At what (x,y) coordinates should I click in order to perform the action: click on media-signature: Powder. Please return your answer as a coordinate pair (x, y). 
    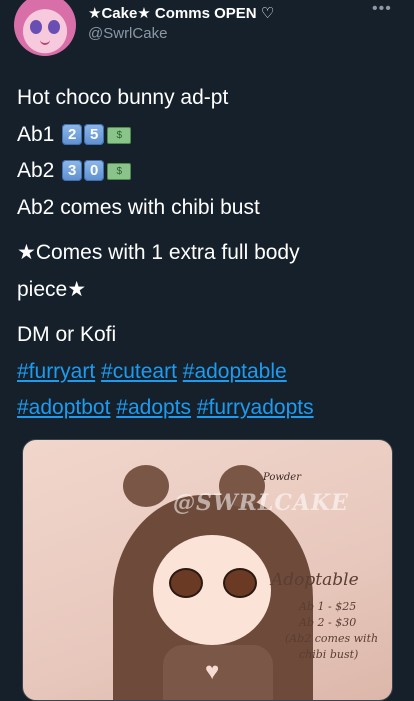
    Looking at the image, I should click on (282, 477).